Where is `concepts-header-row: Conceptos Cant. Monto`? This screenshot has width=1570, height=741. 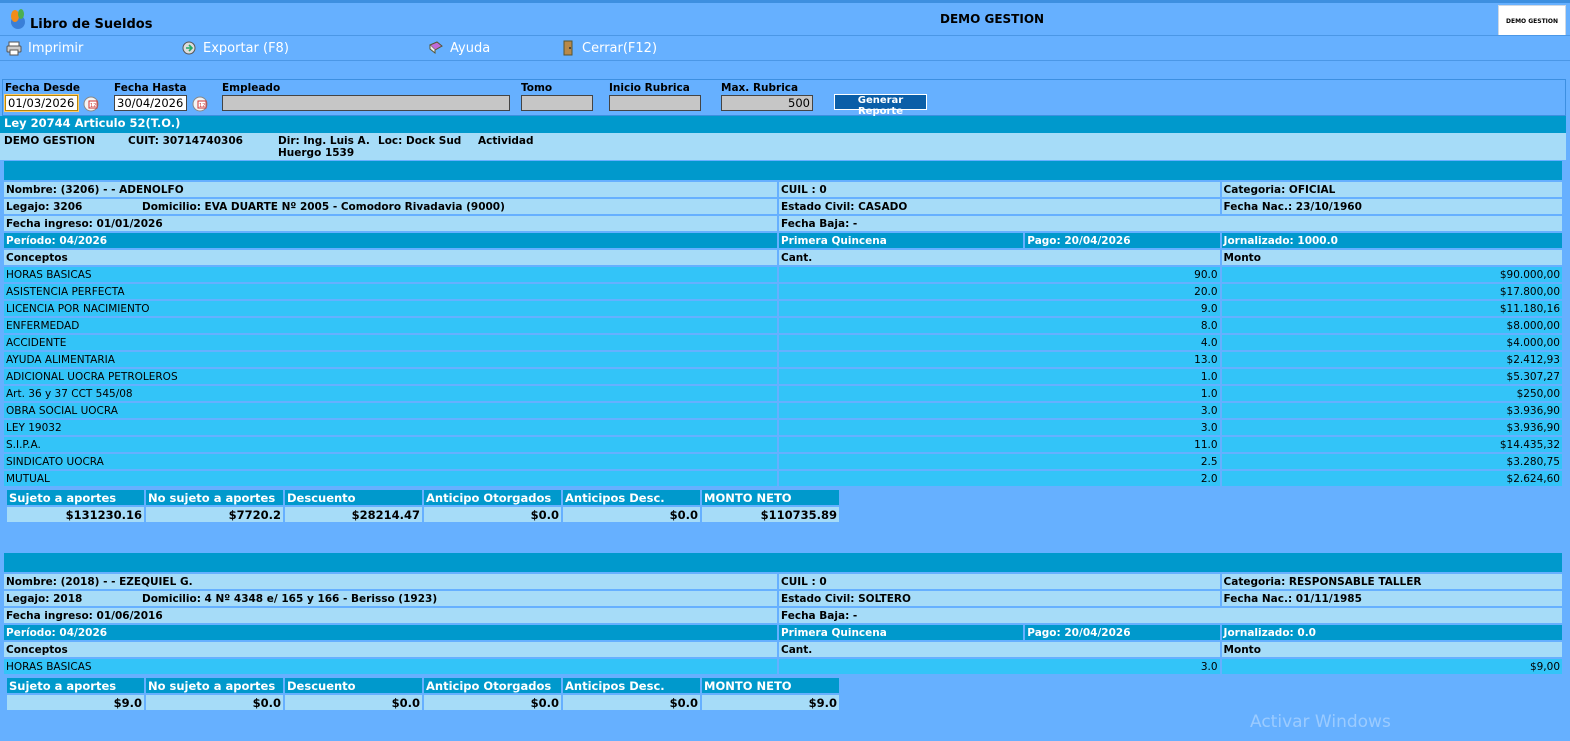
concepts-header-row: Conceptos Cant. Monto is located at coordinates (783, 257).